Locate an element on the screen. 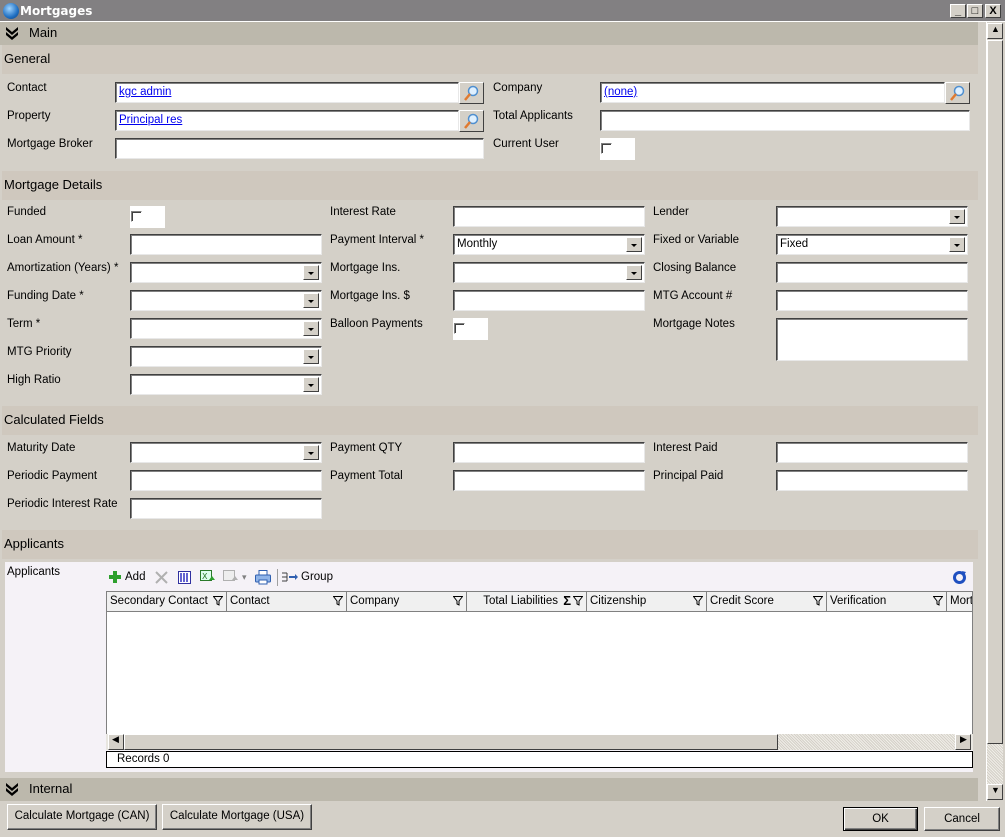  mortgage-ins-select is located at coordinates (549, 272).